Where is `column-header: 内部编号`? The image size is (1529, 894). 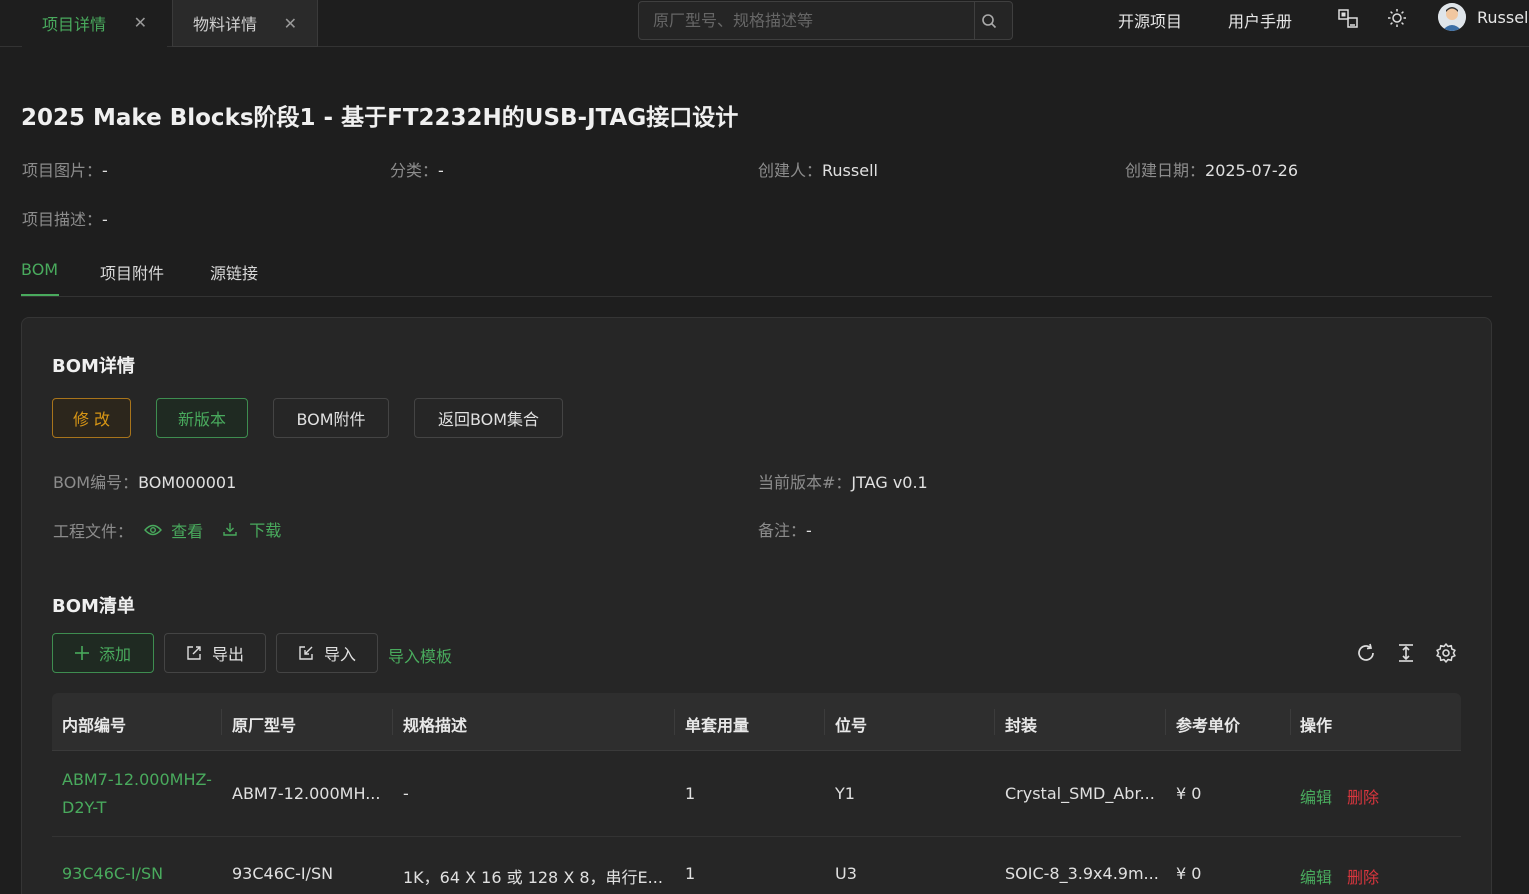
column-header: 内部编号 is located at coordinates (94, 724).